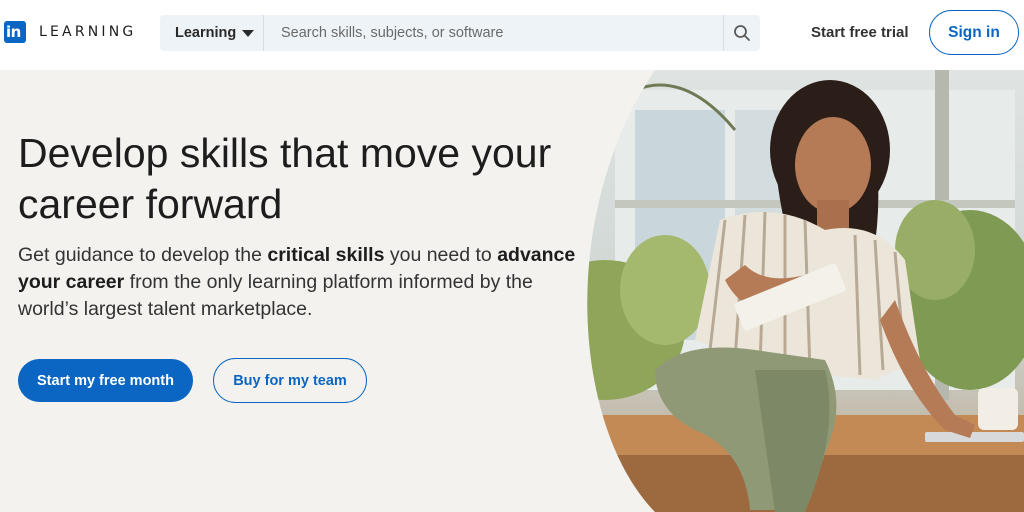 This screenshot has width=1024, height=512. Describe the element at coordinates (974, 32) in the screenshot. I see `sign-in-button: Sign in` at that location.